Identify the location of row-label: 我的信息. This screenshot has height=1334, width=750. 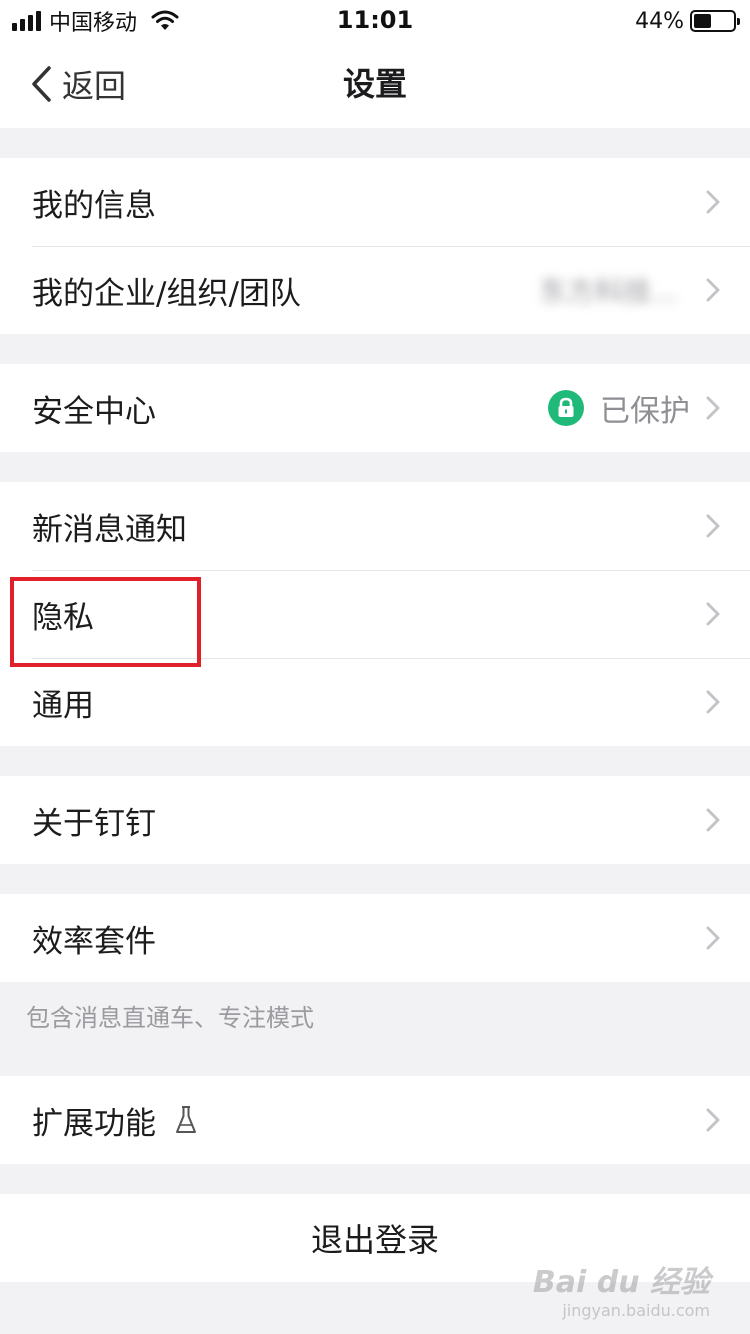
(94, 205).